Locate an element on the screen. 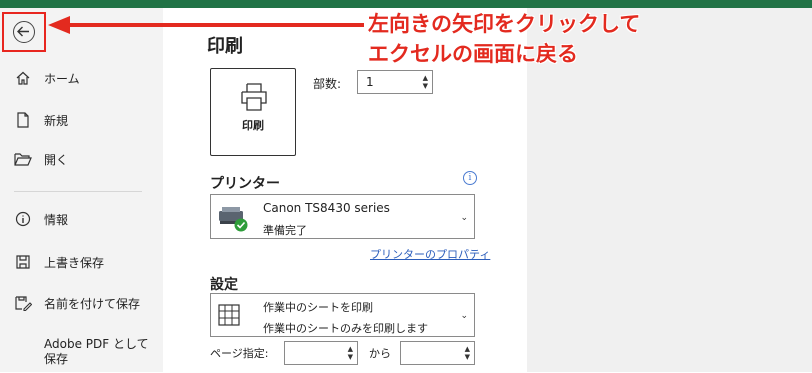 The image size is (812, 373). print-button-label: 印刷 is located at coordinates (253, 125).